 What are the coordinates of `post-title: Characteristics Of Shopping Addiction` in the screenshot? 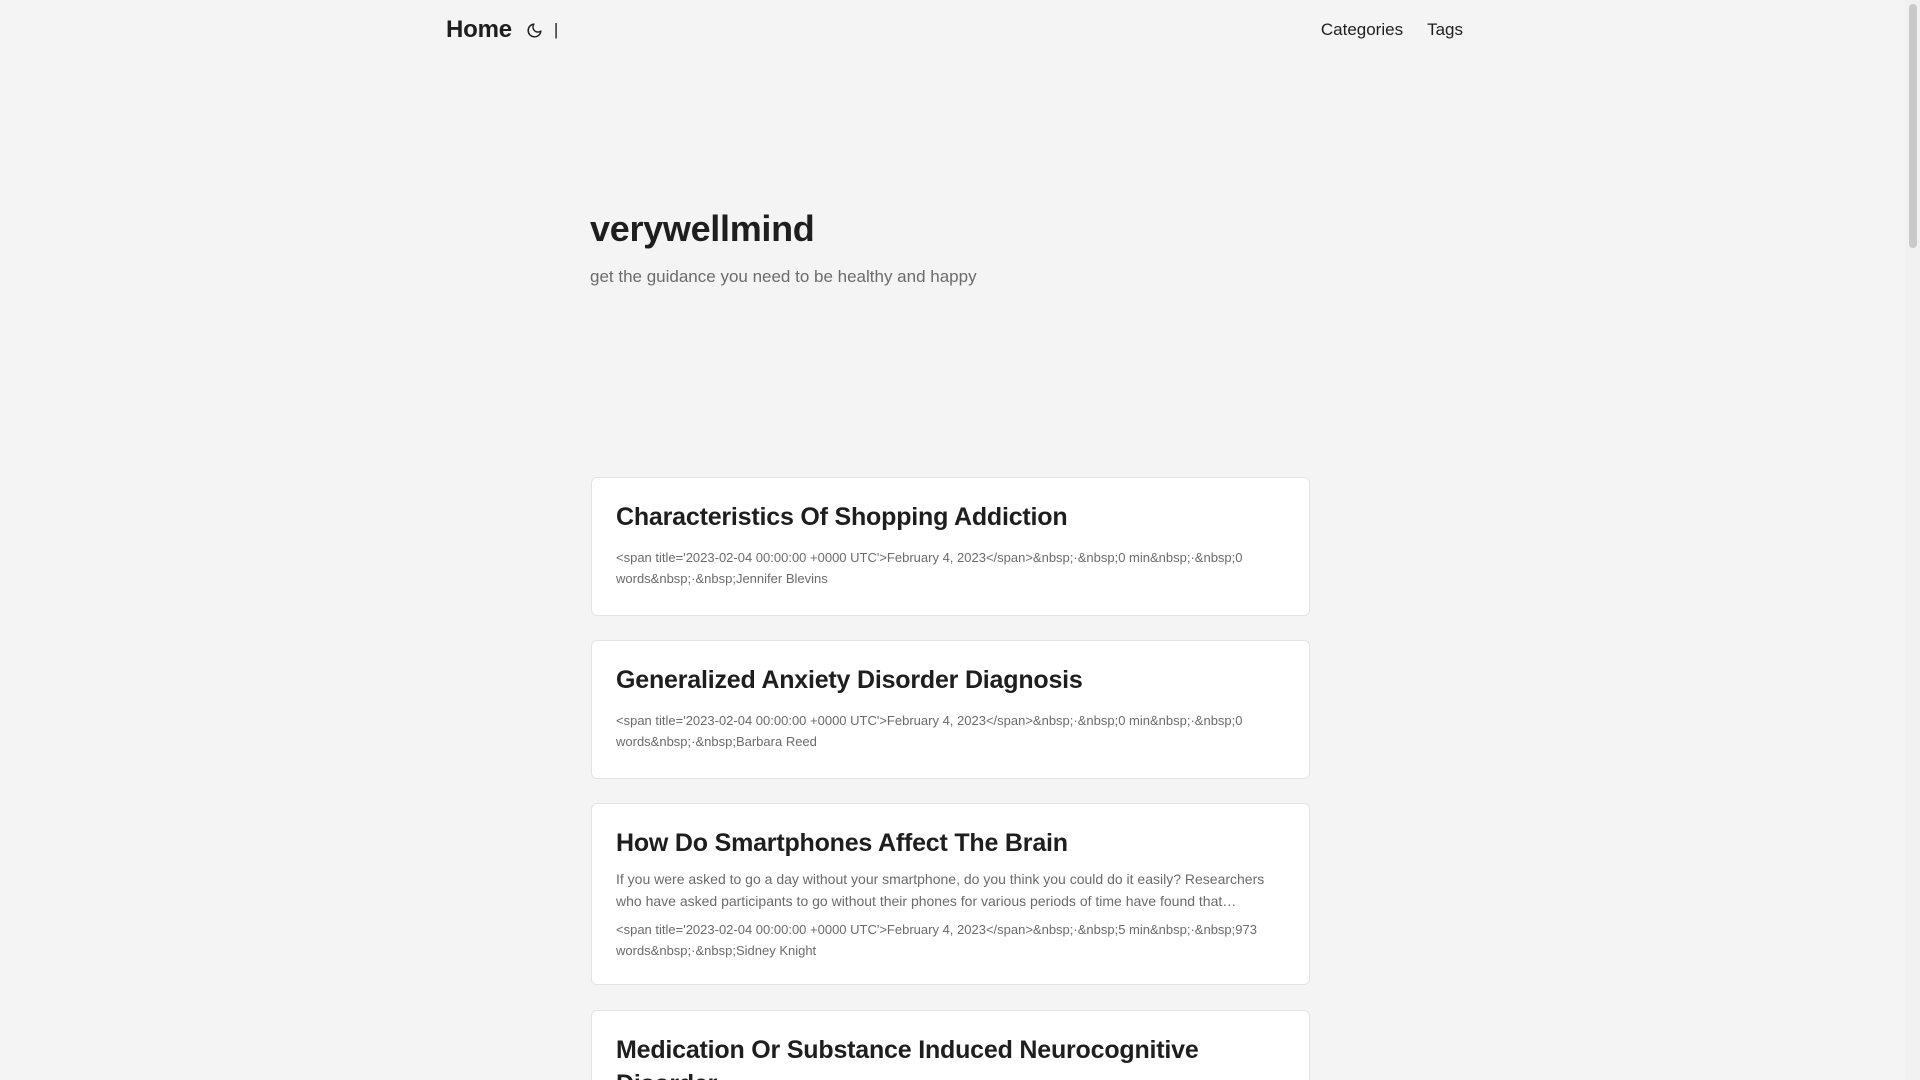 It's located at (950, 517).